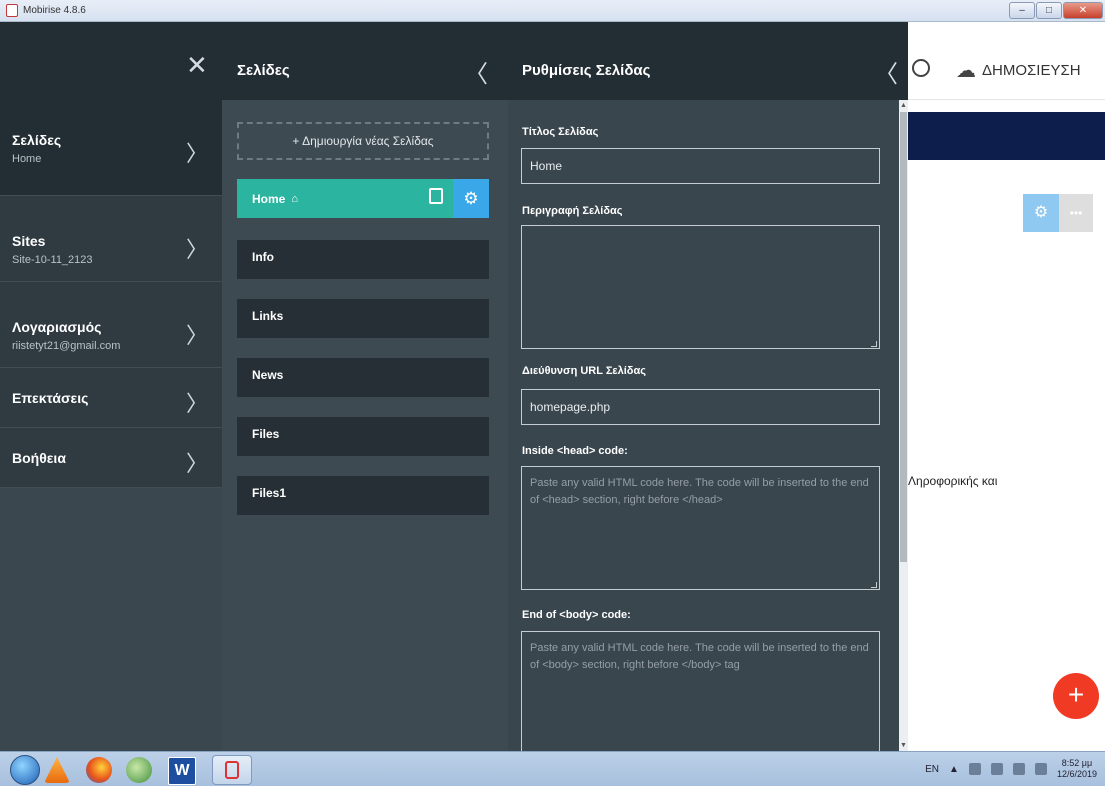 The height and width of the screenshot is (786, 1105). What do you see at coordinates (57, 770) in the screenshot?
I see `vlc-icon` at bounding box center [57, 770].